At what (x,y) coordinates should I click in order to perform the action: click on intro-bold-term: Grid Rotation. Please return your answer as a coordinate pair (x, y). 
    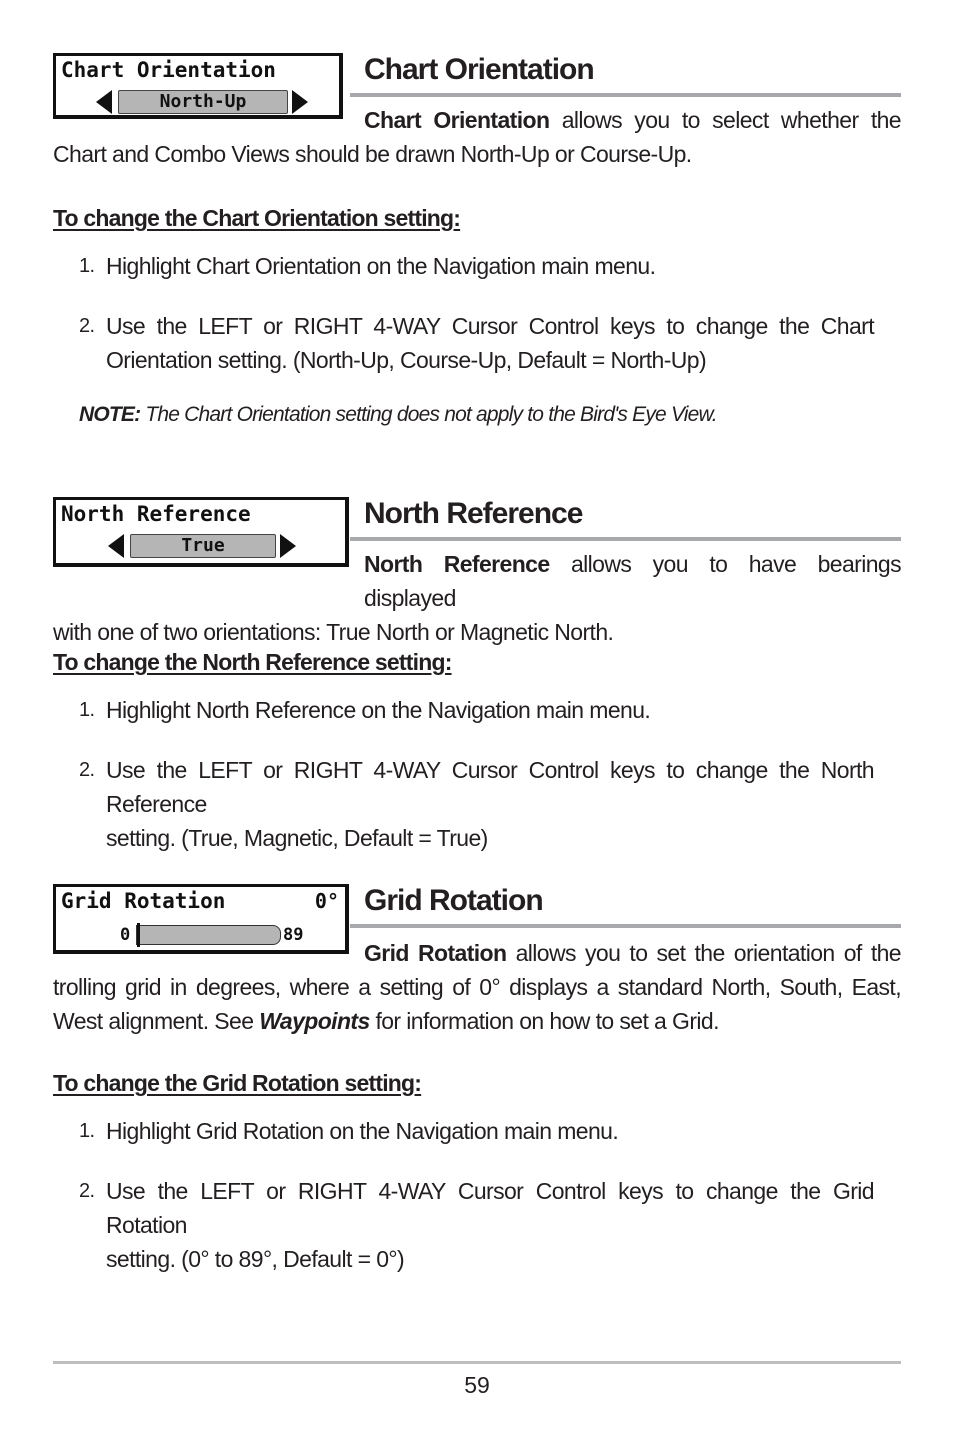
    Looking at the image, I should click on (435, 953).